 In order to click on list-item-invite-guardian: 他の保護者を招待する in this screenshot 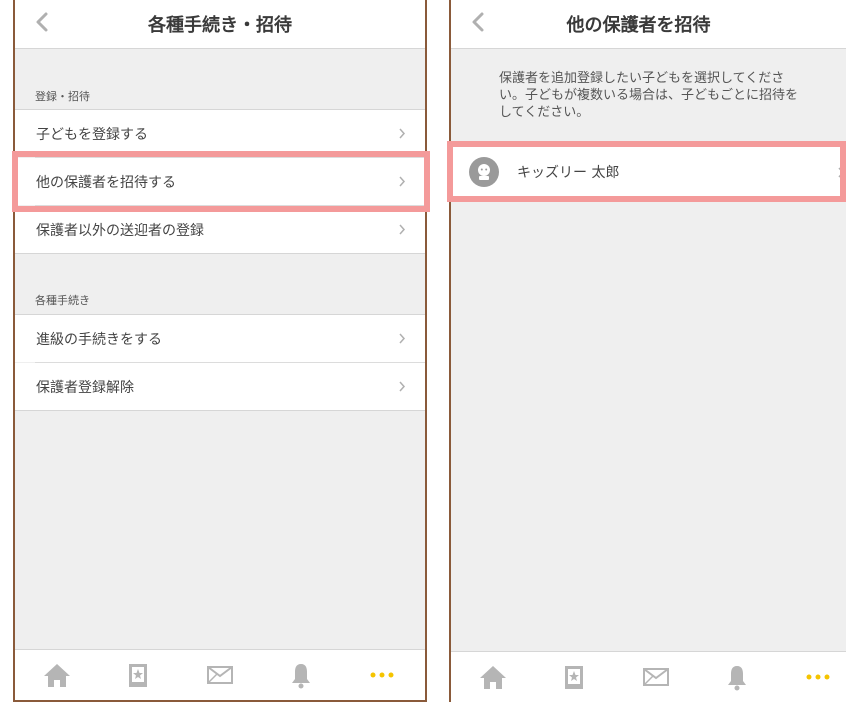, I will do `click(220, 181)`.